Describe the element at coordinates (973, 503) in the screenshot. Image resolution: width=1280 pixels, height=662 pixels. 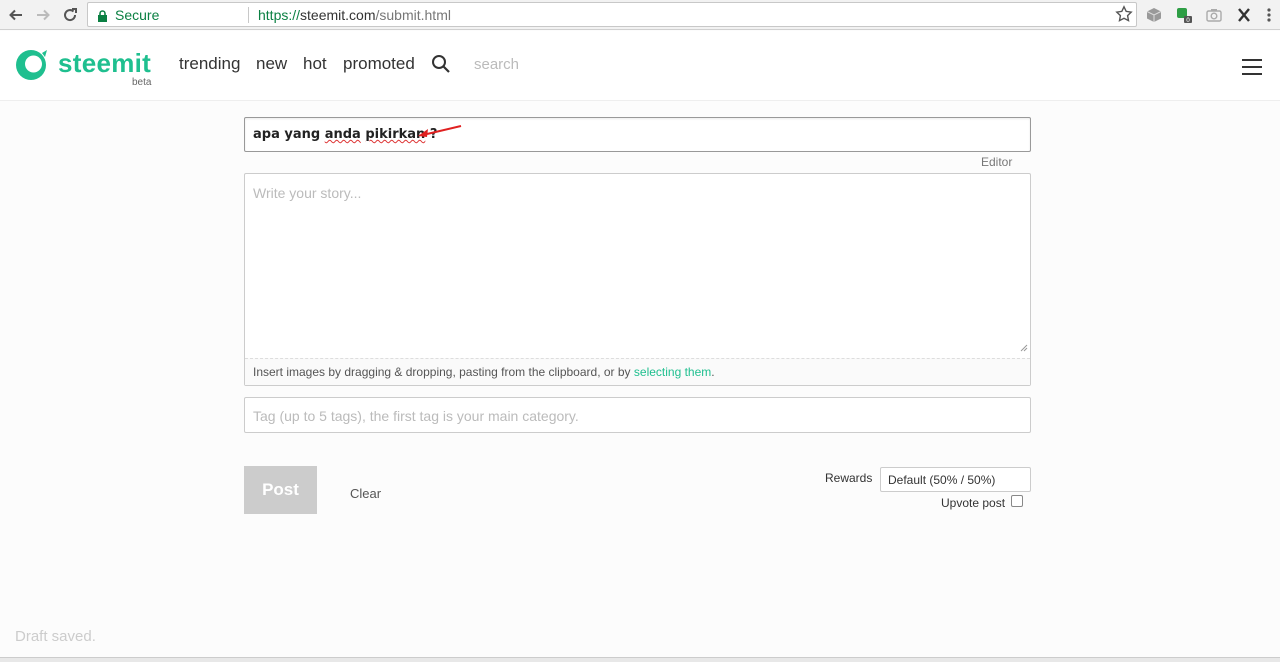
I see `upvote-label: Upvote post` at that location.